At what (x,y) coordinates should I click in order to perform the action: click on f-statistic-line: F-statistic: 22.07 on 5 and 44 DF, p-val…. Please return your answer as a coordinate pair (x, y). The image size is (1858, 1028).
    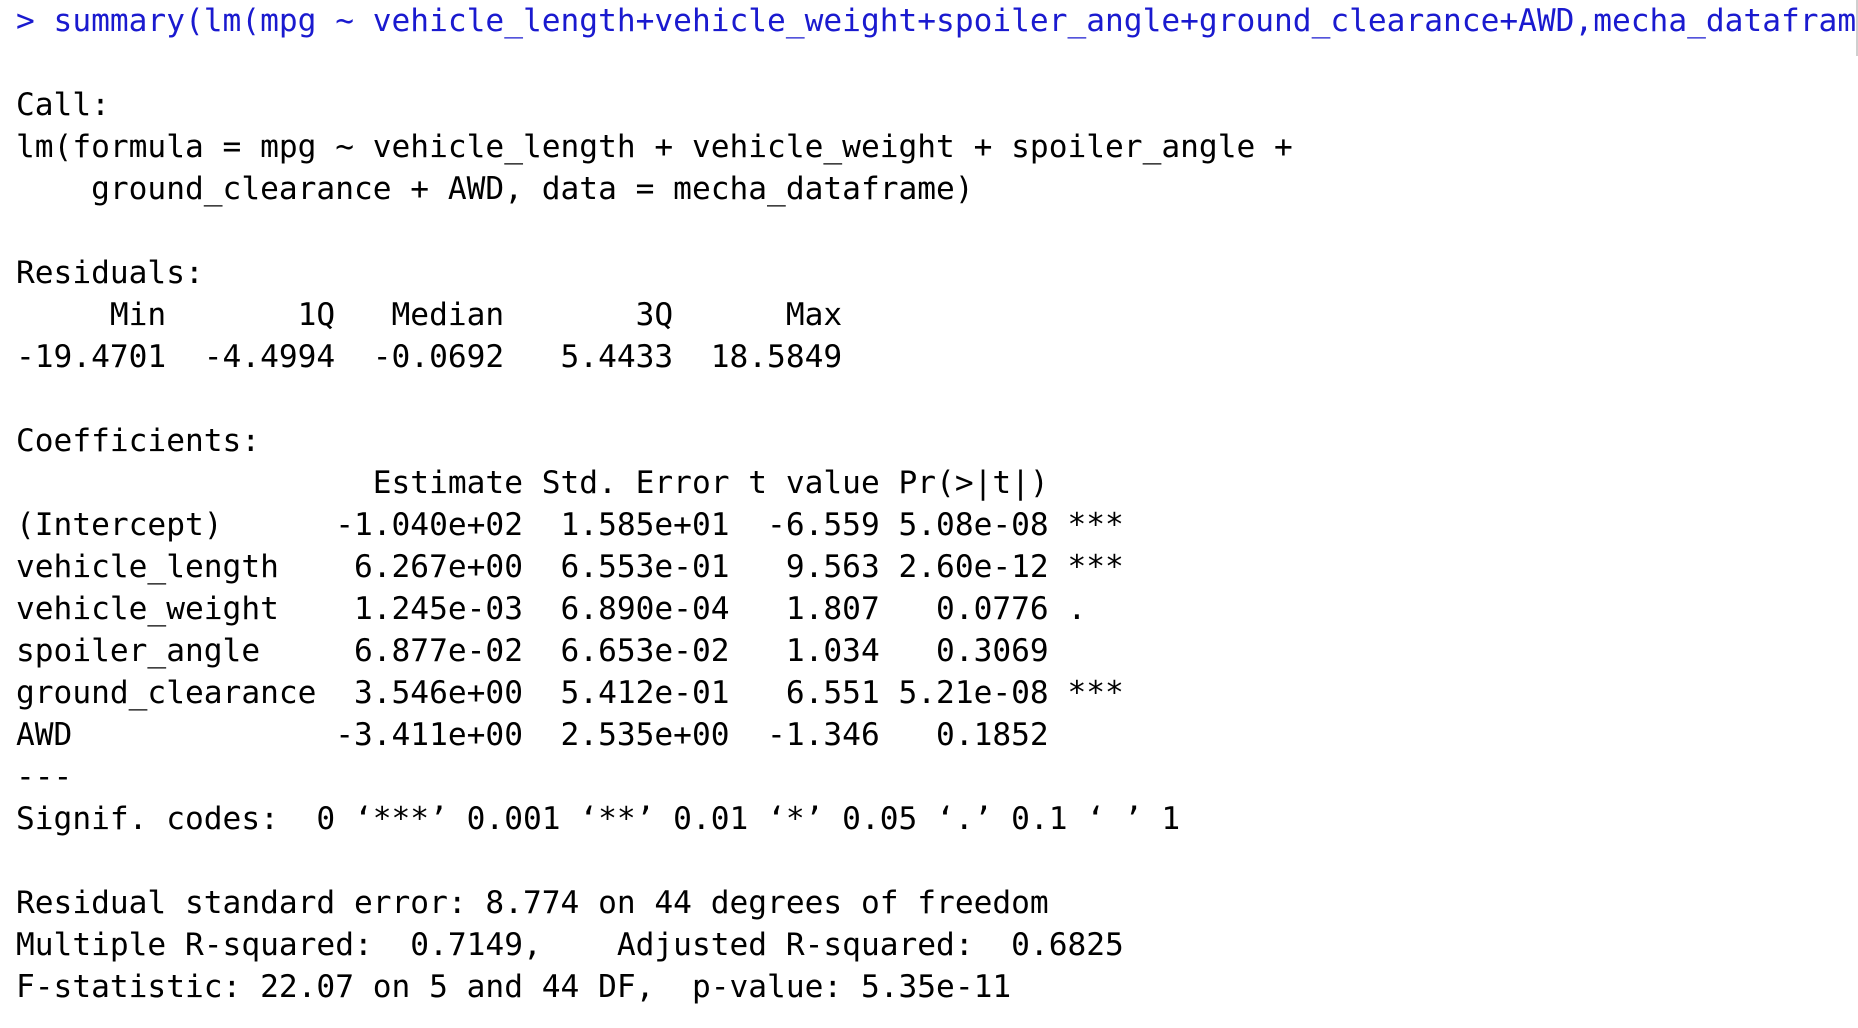
    Looking at the image, I should click on (514, 987).